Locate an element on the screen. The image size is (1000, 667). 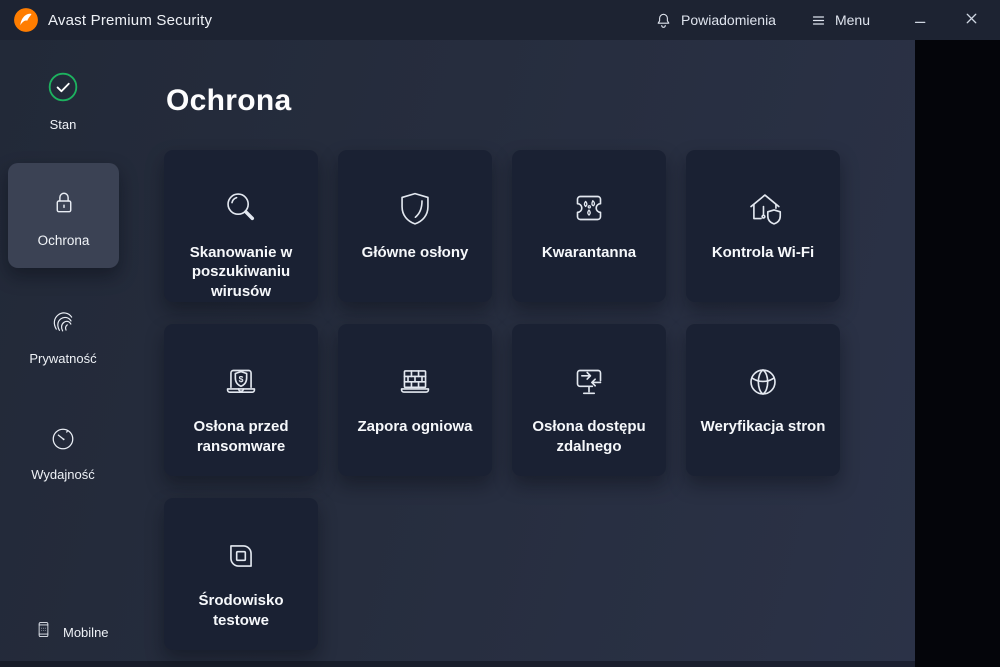
feature-card: Kwarantanna is located at coordinates (589, 226).